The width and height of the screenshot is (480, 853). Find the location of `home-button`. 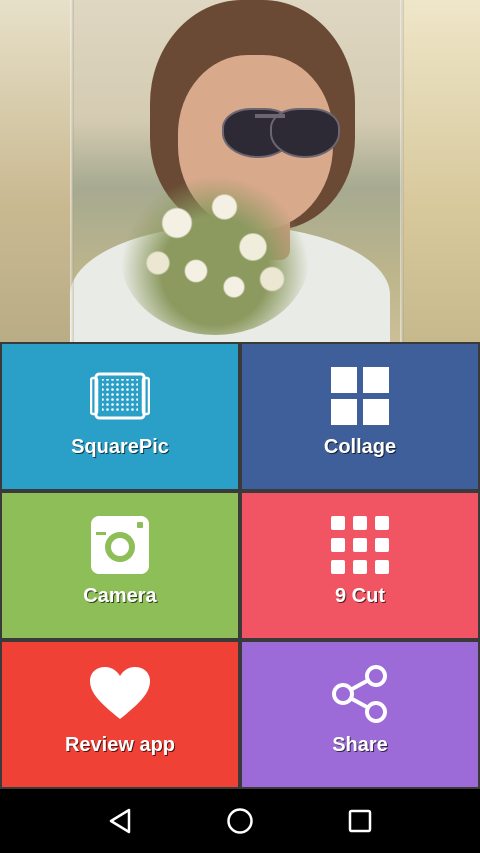

home-button is located at coordinates (240, 821).